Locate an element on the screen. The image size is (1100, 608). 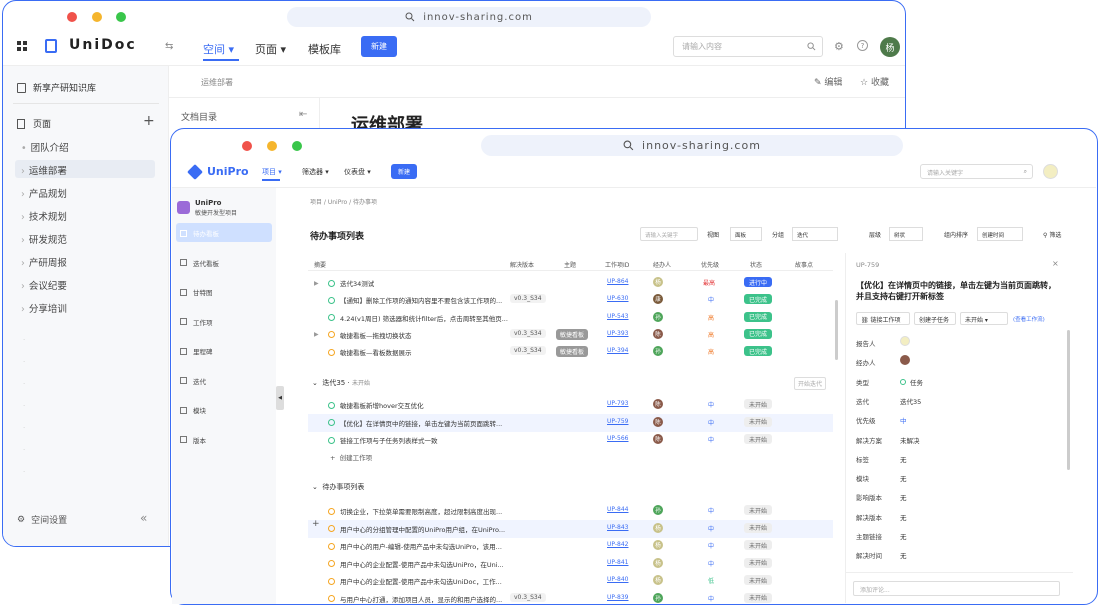
add-page-button: + is located at coordinates (149, 121).